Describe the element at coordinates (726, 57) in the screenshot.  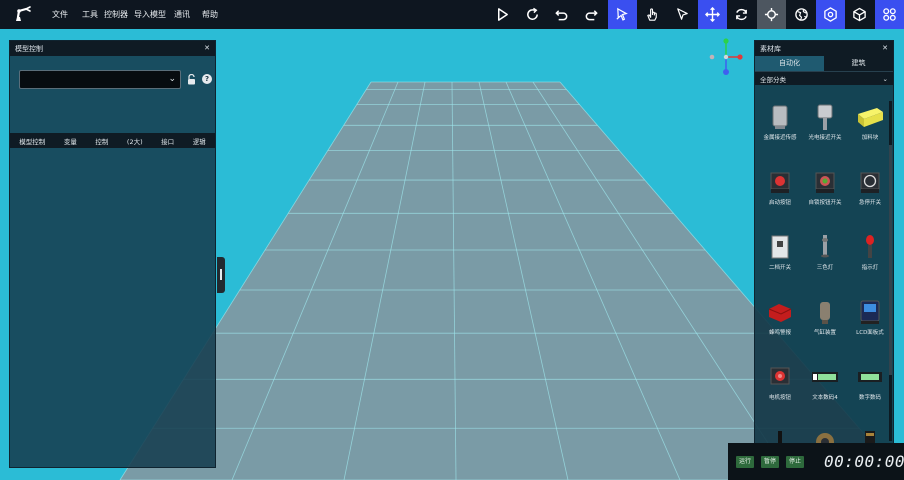
I see `orientation-gizmo-icon` at that location.